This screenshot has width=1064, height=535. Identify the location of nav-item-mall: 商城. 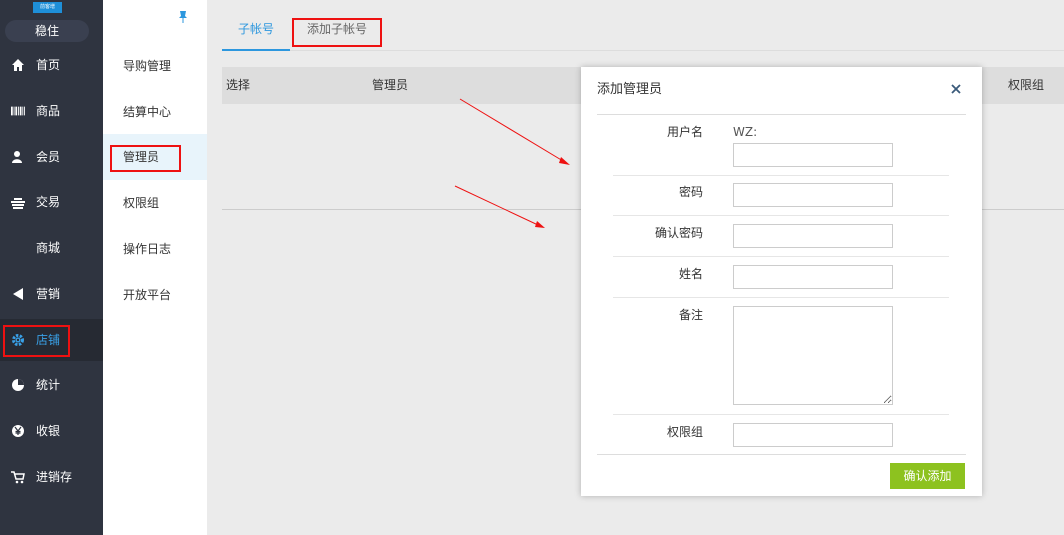
(51, 248).